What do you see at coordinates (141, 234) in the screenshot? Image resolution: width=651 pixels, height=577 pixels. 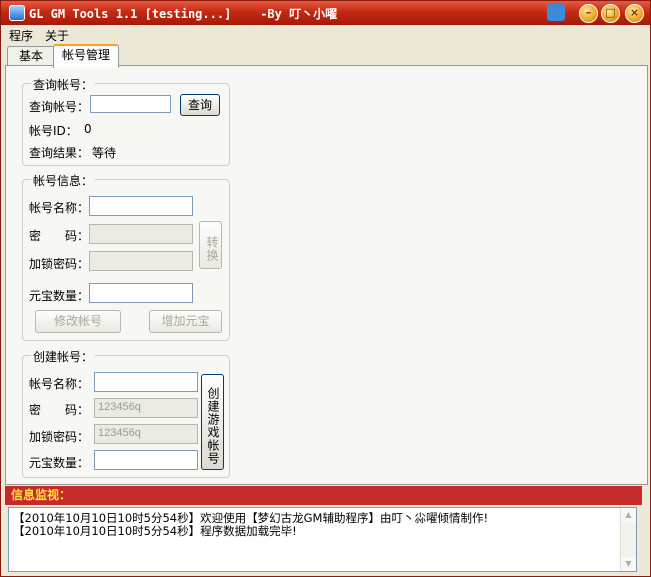 I see `password-input` at bounding box center [141, 234].